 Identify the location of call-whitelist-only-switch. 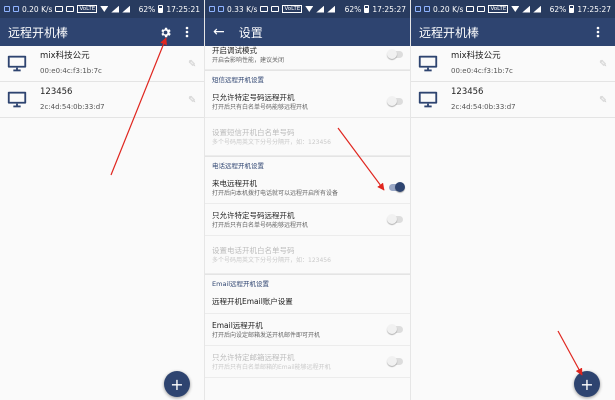
(395, 219).